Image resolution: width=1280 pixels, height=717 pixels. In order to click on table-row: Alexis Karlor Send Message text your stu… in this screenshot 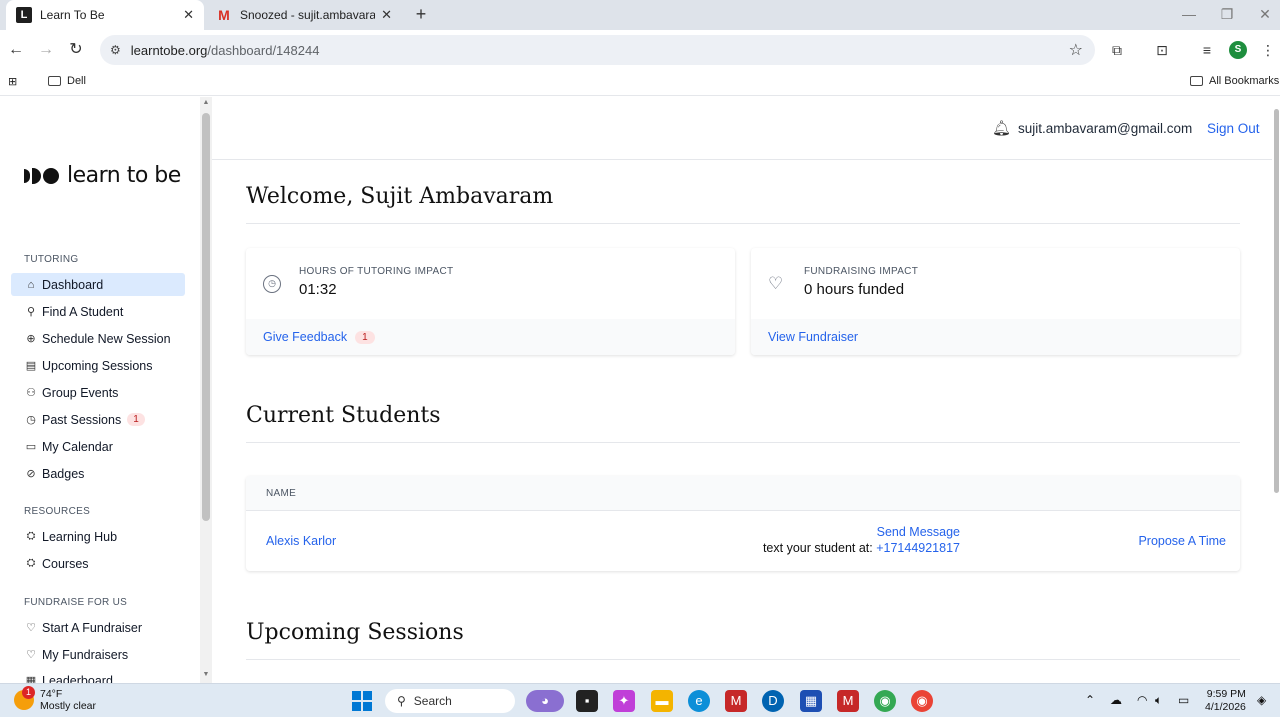, I will do `click(743, 541)`.